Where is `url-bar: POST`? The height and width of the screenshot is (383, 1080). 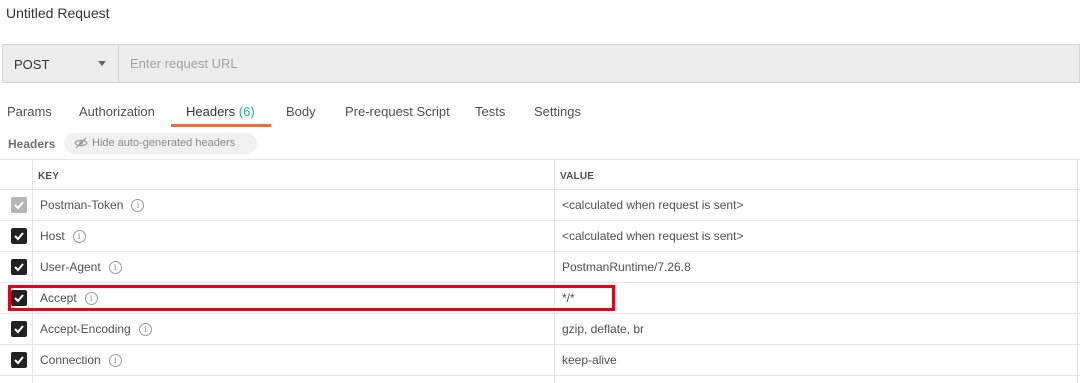 url-bar: POST is located at coordinates (541, 63).